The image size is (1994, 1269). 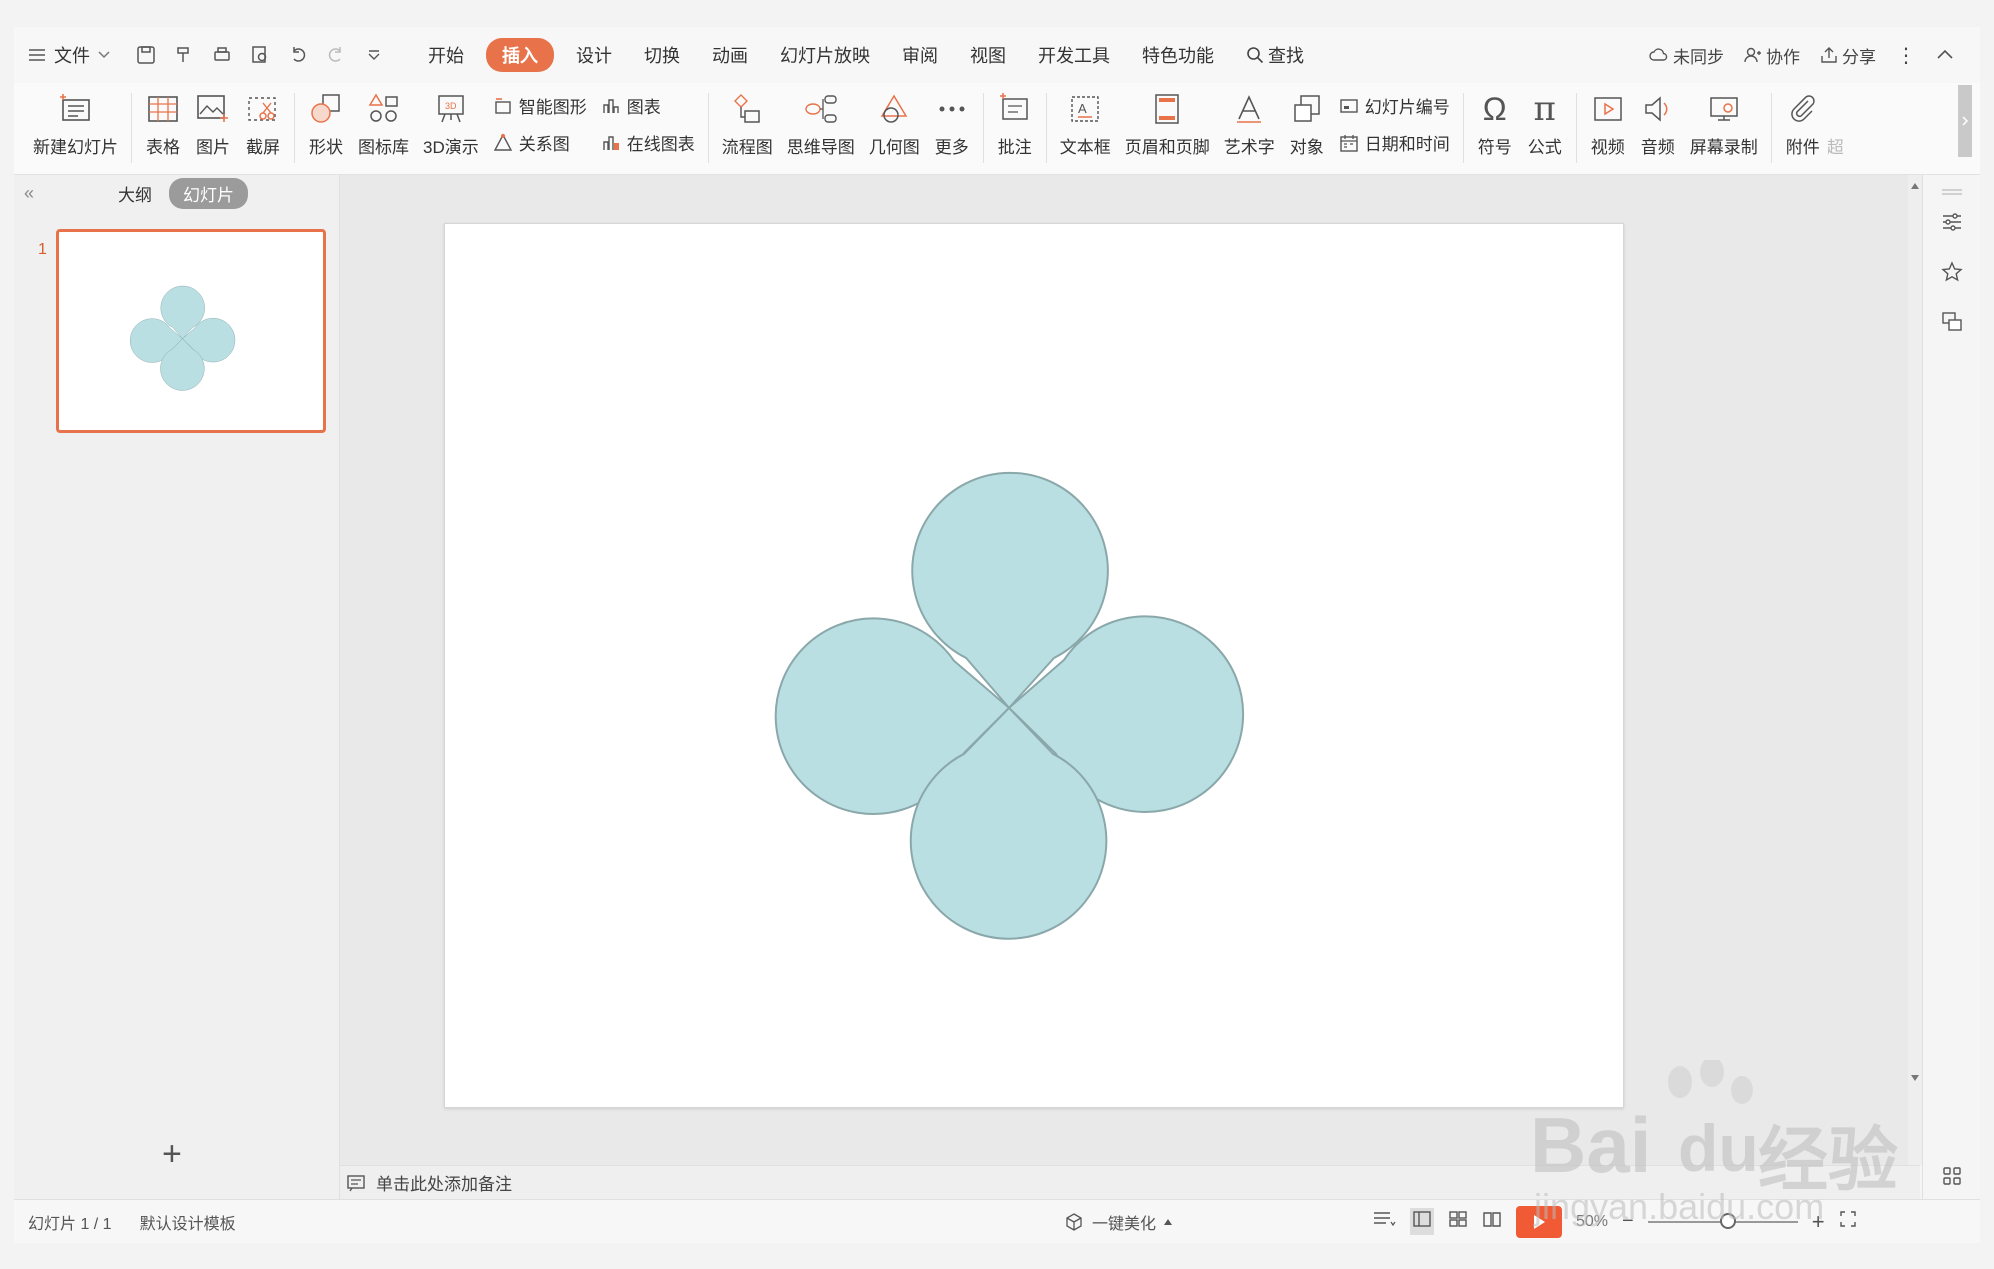 I want to click on tab-animation: 动画, so click(x=730, y=55).